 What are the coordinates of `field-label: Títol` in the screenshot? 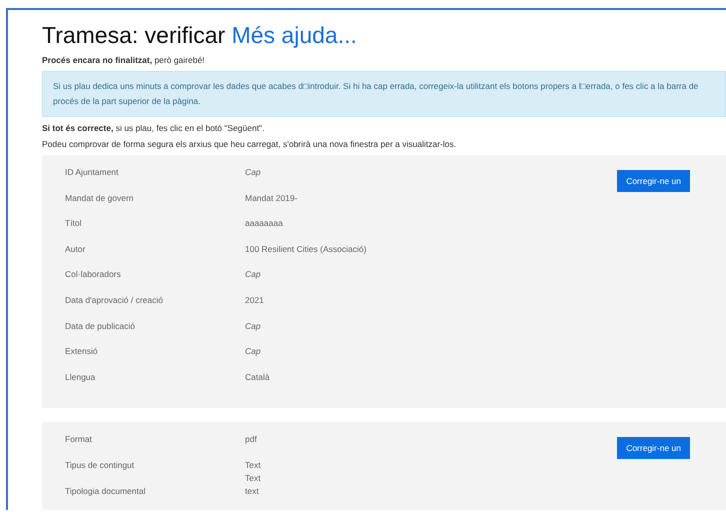 It's located at (74, 223).